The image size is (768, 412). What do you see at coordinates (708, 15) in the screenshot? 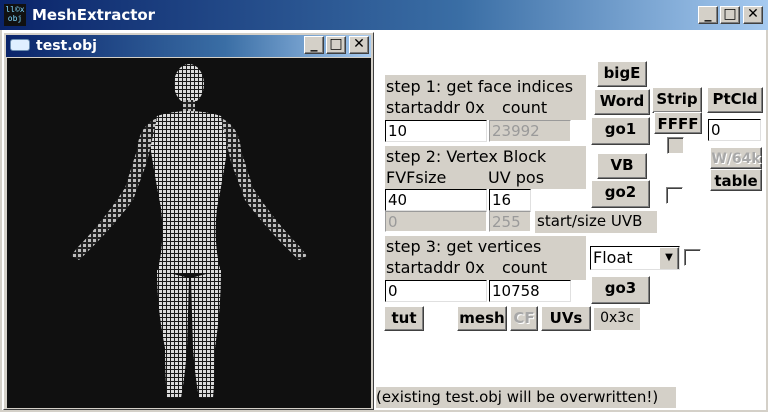
I see `minimize-button: _` at bounding box center [708, 15].